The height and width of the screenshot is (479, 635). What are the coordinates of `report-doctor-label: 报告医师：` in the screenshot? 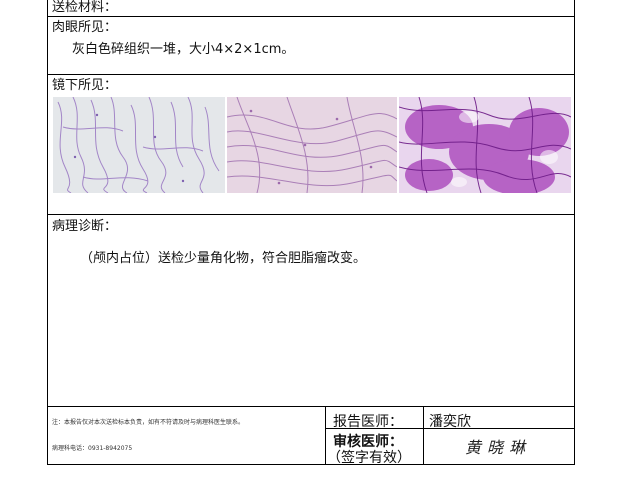 It's located at (368, 422).